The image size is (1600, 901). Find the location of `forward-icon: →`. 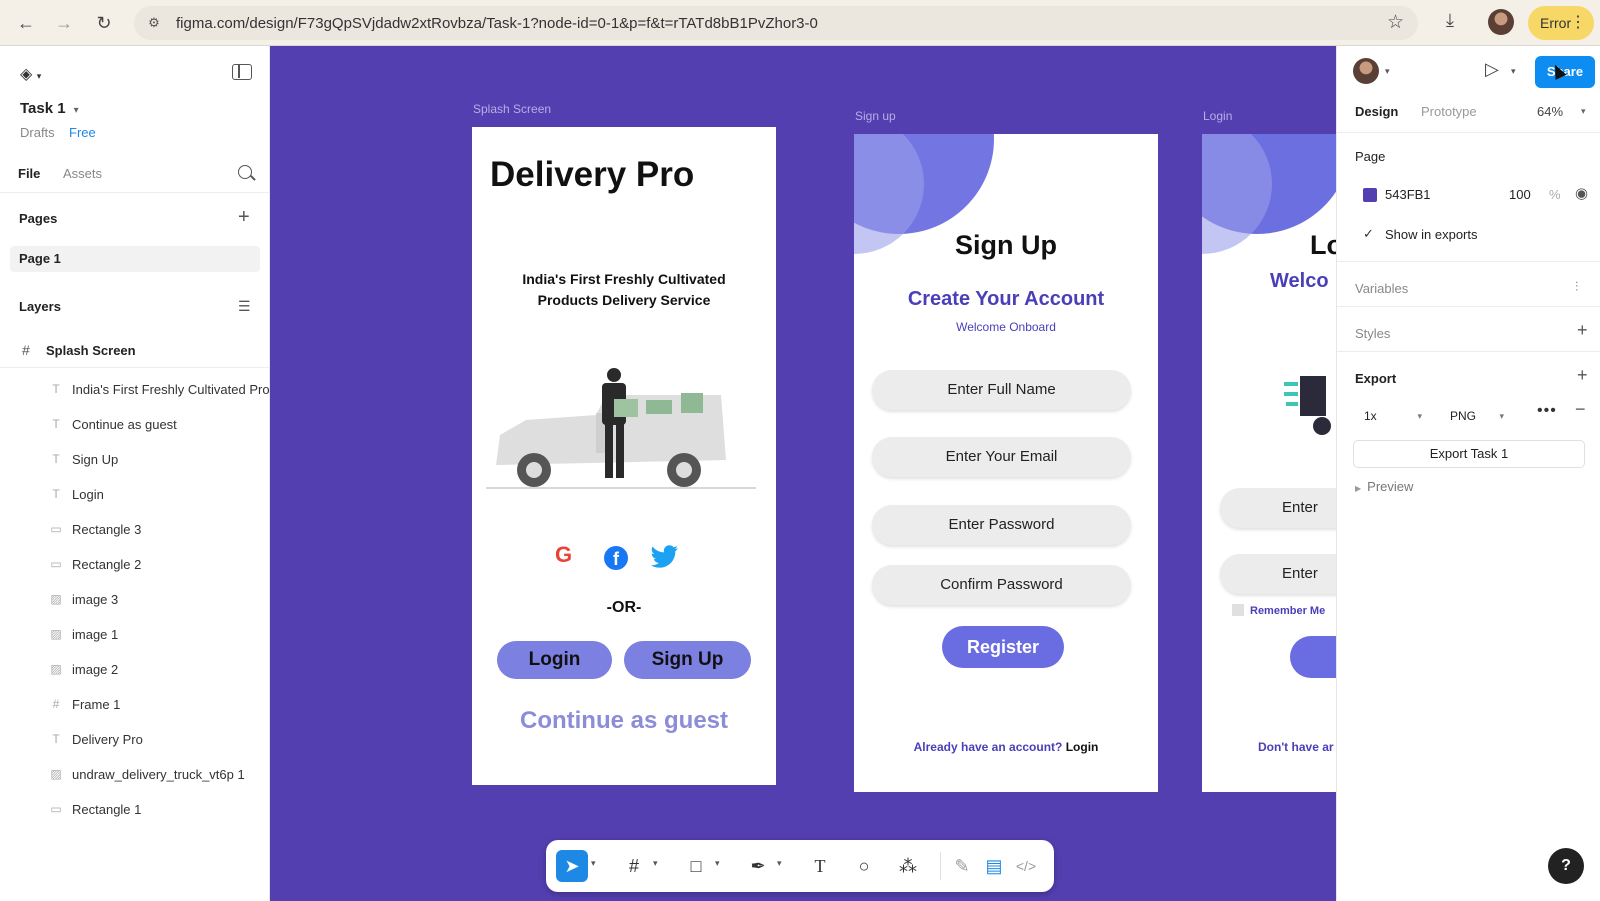

forward-icon: → is located at coordinates (64, 23).